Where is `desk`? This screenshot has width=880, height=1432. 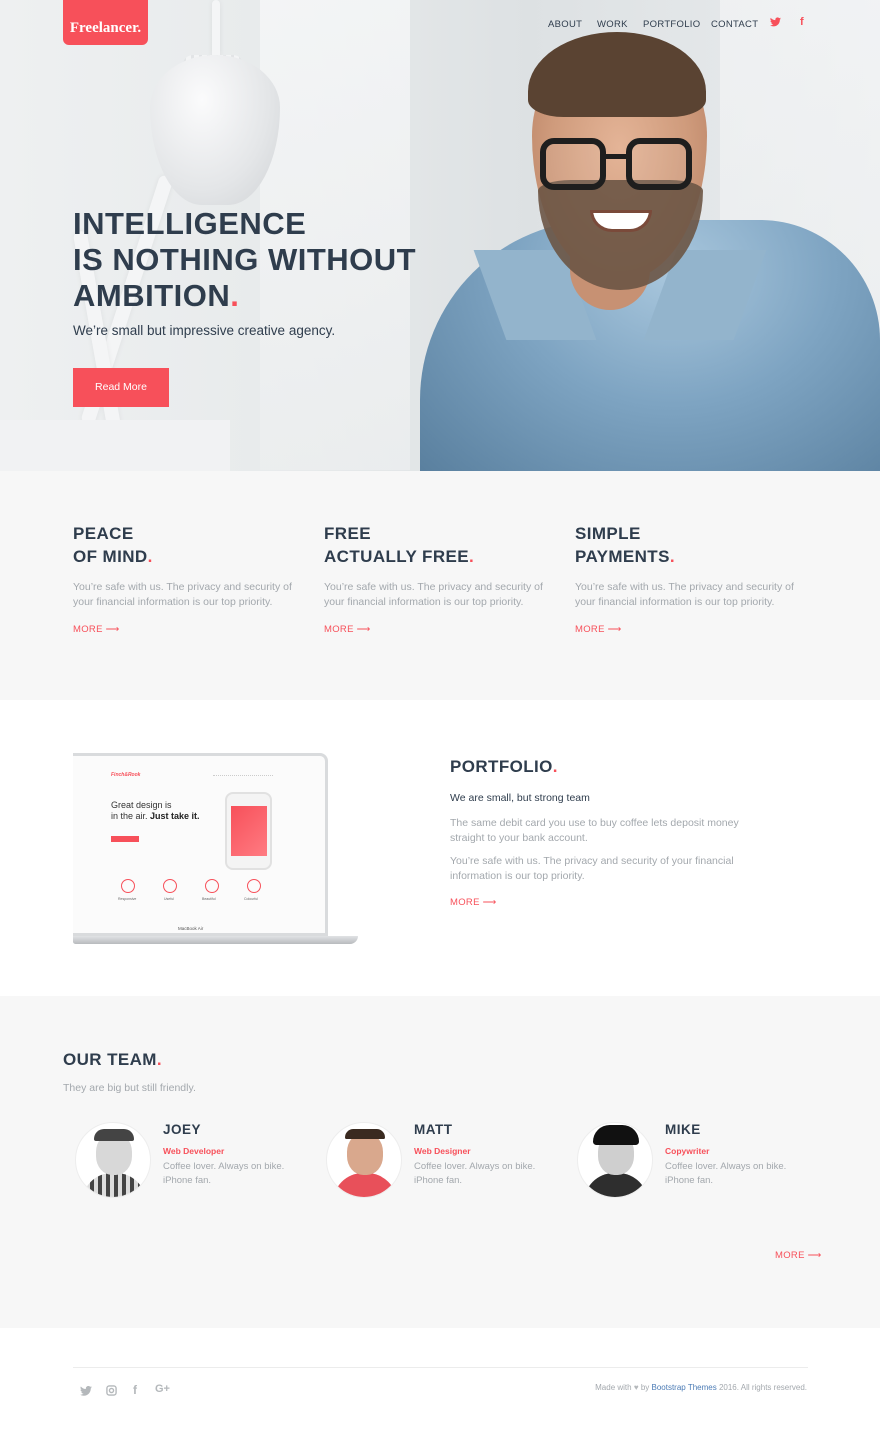 desk is located at coordinates (115, 445).